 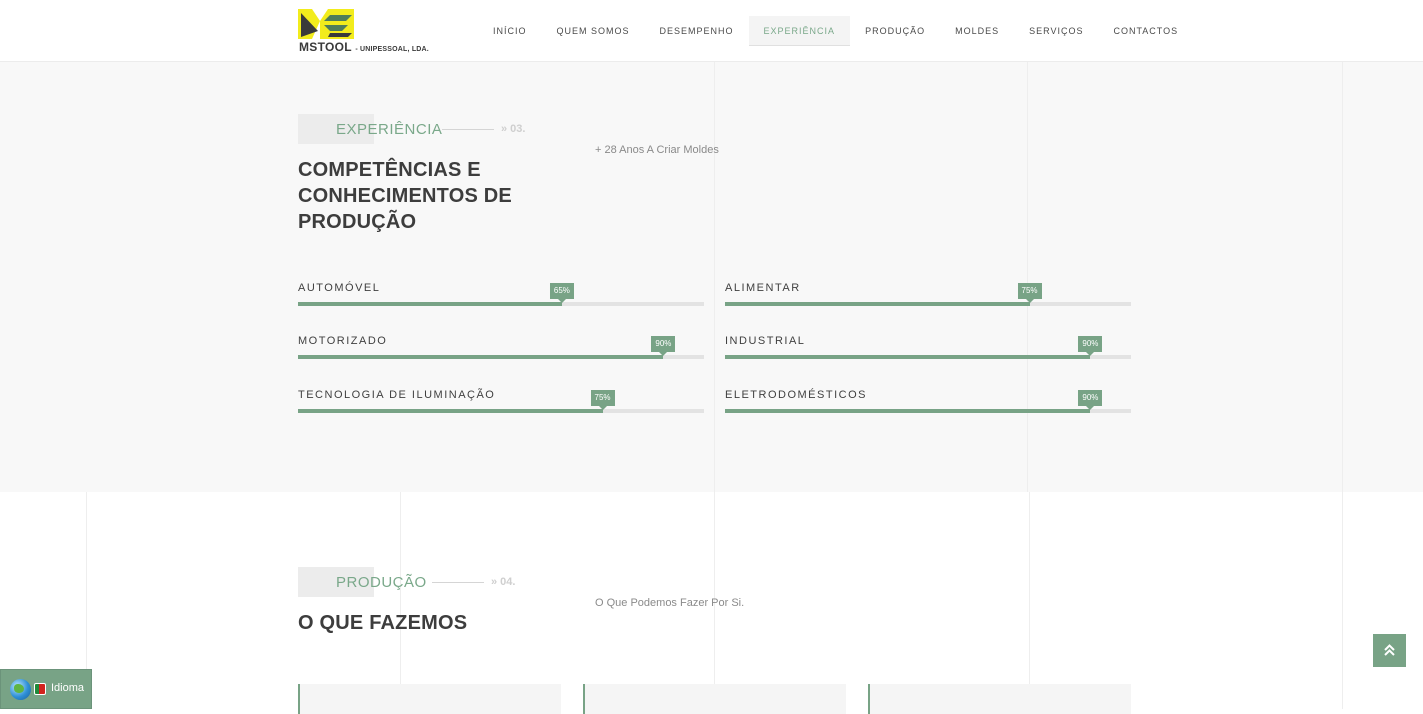 I want to click on skill-label: AUTOMÓVEL, so click(x=339, y=288).